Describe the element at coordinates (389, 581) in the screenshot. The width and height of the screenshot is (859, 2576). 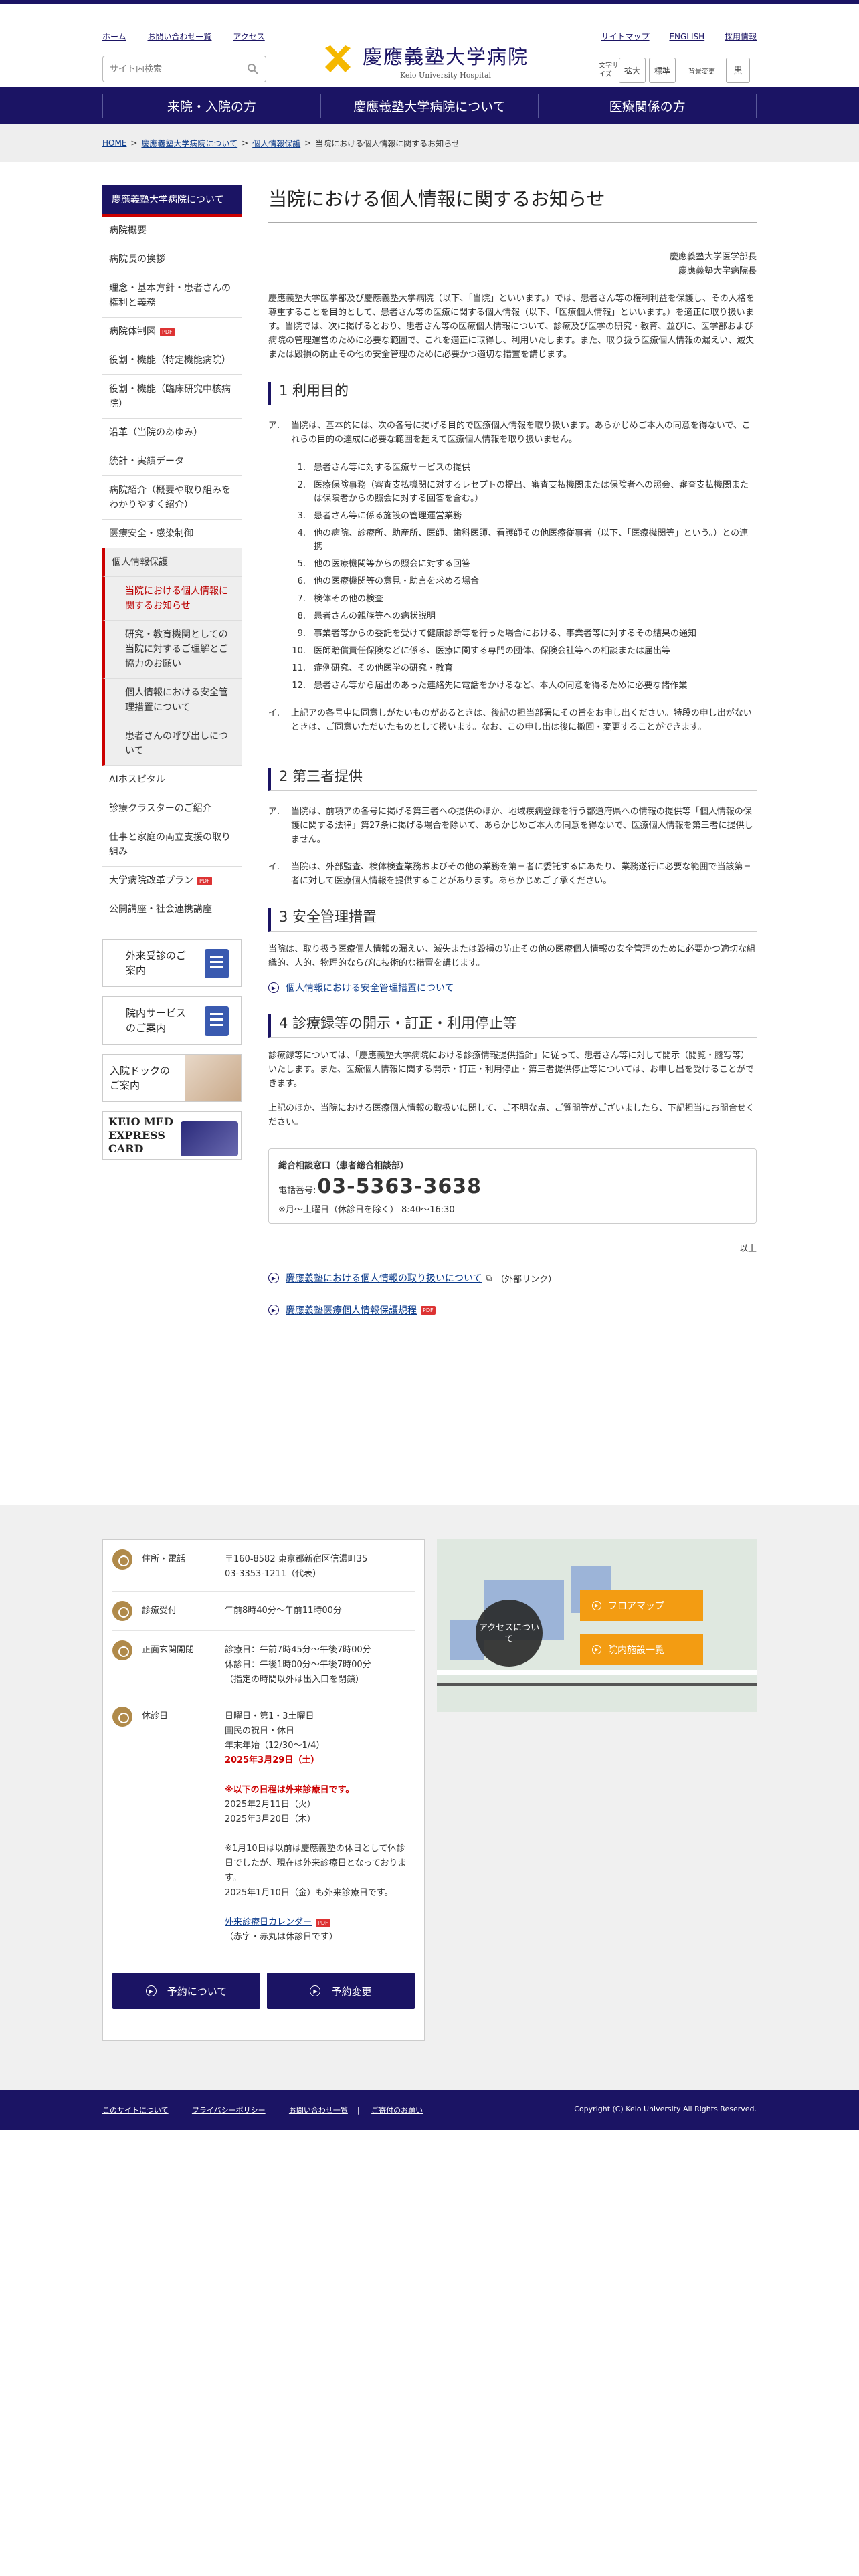
I see `purpose-item: 6. 他の医療機関等の意見・助言を求める場合` at that location.